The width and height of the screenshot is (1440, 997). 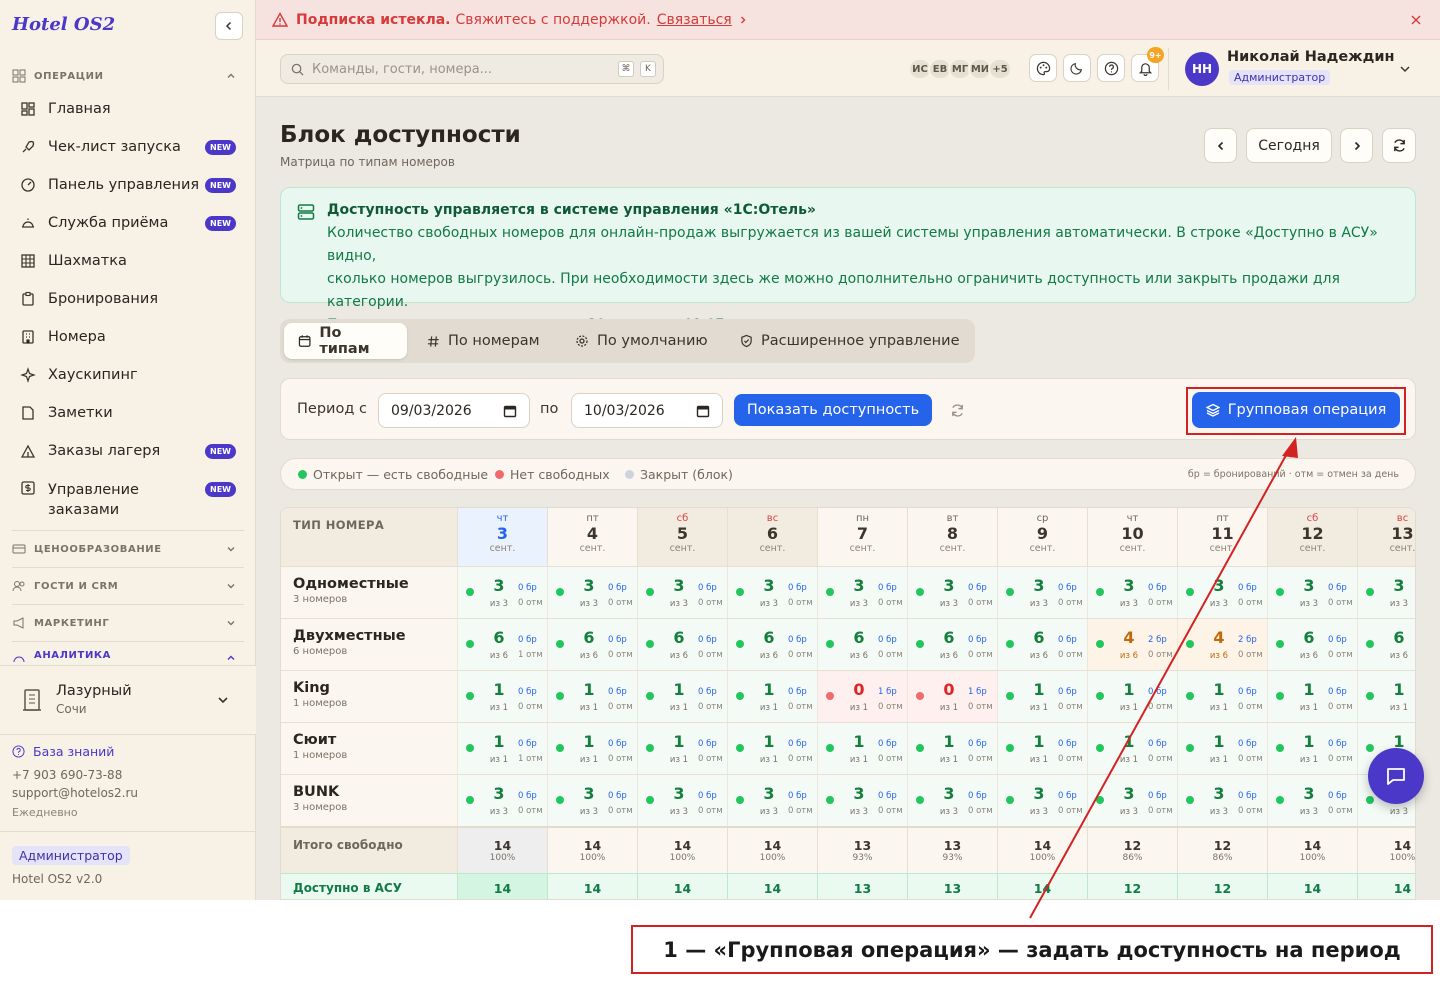 I want to click on date-column-header: вс 13 сент., so click(x=1386, y=537).